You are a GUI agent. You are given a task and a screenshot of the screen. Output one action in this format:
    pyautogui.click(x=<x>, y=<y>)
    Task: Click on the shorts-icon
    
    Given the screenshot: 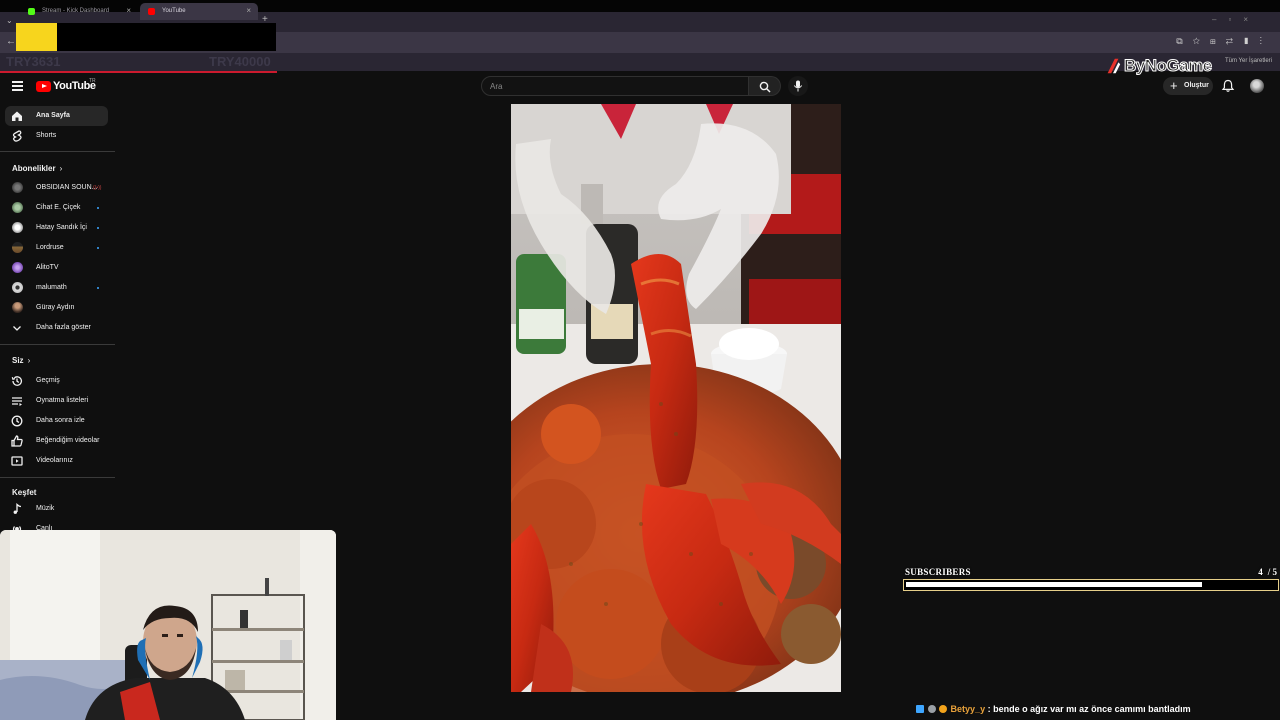 What is the action you would take?
    pyautogui.click(x=17, y=136)
    